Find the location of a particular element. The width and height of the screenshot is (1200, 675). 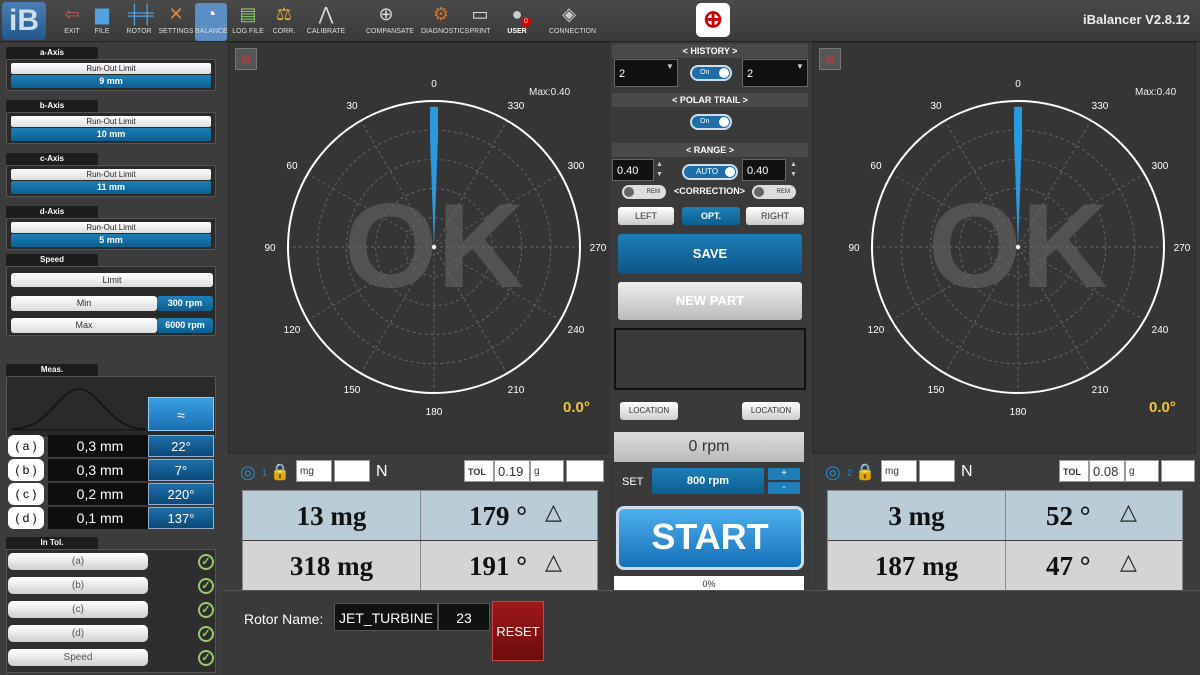

meas-label: ( d ) is located at coordinates (26, 518).